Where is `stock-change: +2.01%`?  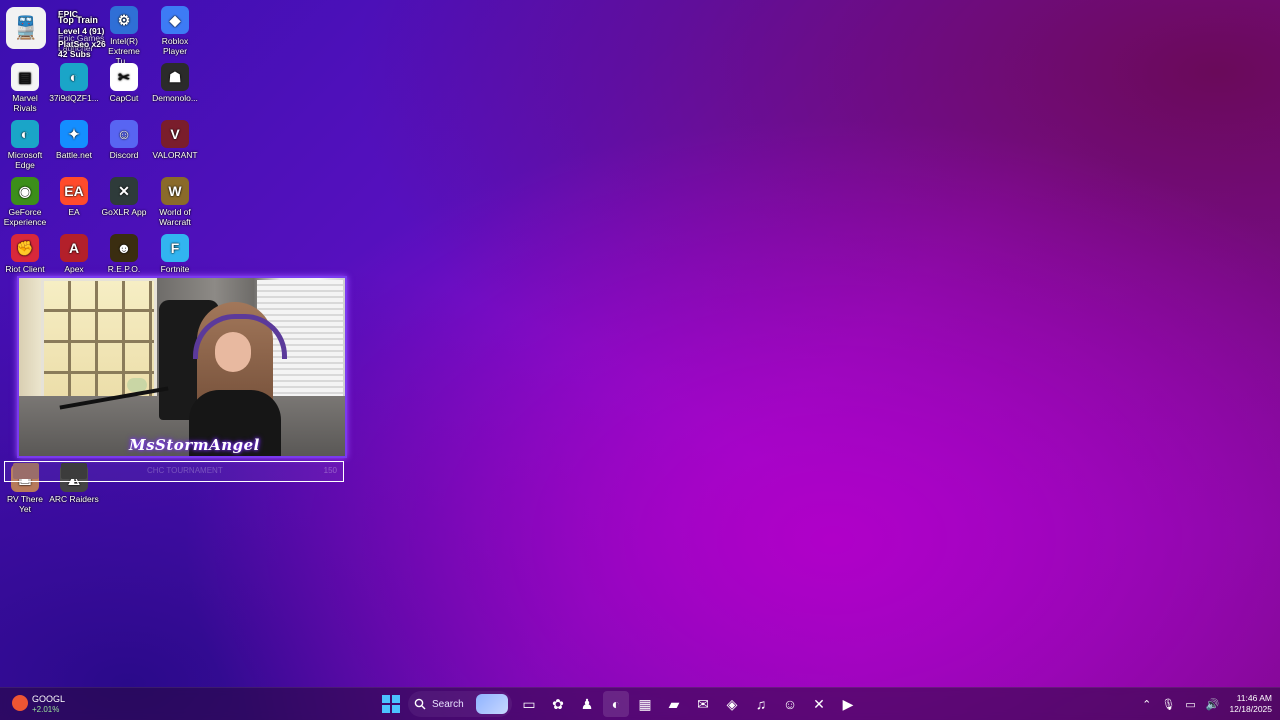
stock-change: +2.01% is located at coordinates (46, 709).